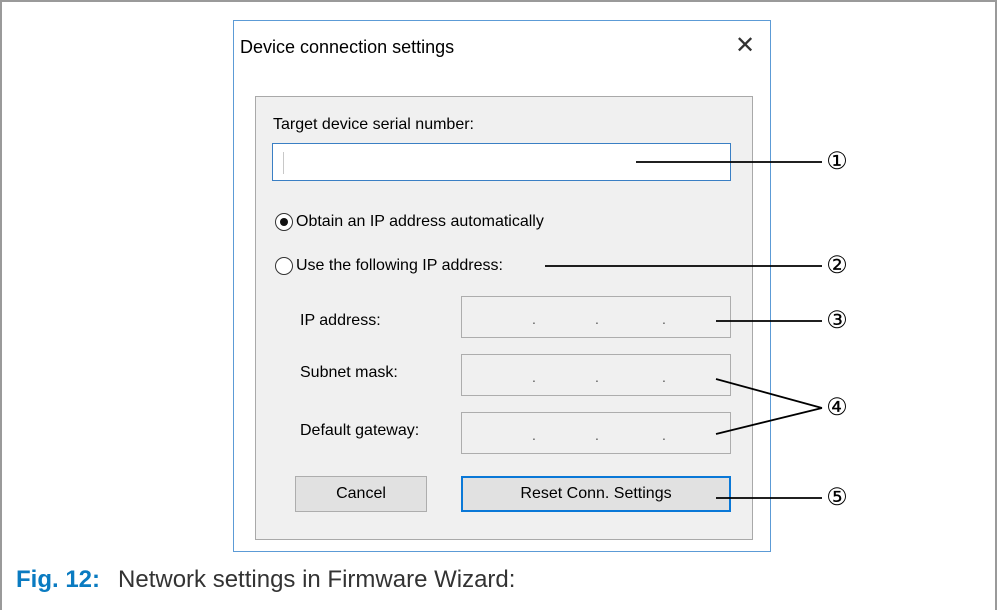 This screenshot has height=612, width=997. What do you see at coordinates (317, 579) in the screenshot?
I see `figure-text: Network settings in Firmware Wizard:` at bounding box center [317, 579].